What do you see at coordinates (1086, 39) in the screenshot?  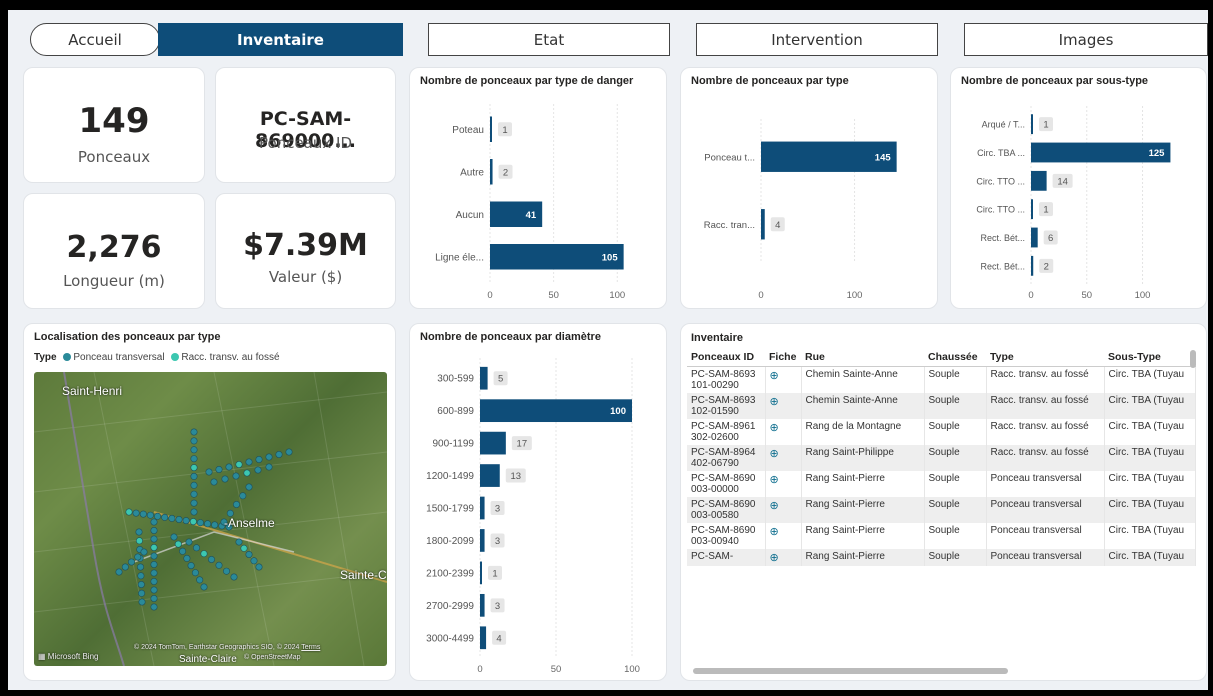 I see `nav-images-button: Images` at bounding box center [1086, 39].